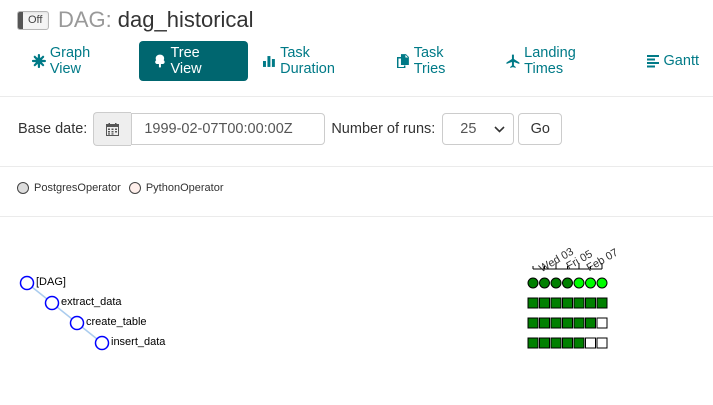 The width and height of the screenshot is (713, 405). I want to click on tab-gantt: Gantt, so click(672, 61).